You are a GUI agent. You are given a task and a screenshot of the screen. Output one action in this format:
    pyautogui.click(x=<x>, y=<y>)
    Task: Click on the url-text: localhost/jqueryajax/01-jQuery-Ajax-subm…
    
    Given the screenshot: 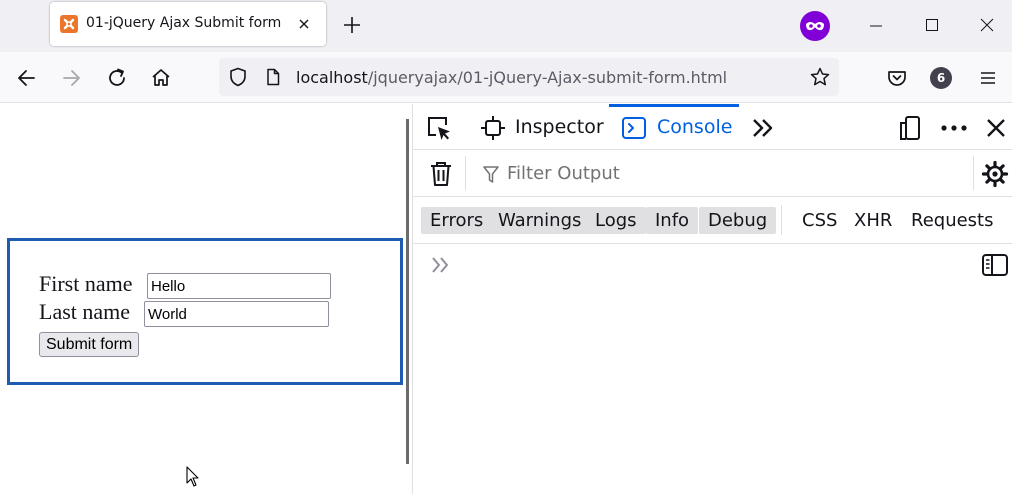 What is the action you would take?
    pyautogui.click(x=511, y=77)
    